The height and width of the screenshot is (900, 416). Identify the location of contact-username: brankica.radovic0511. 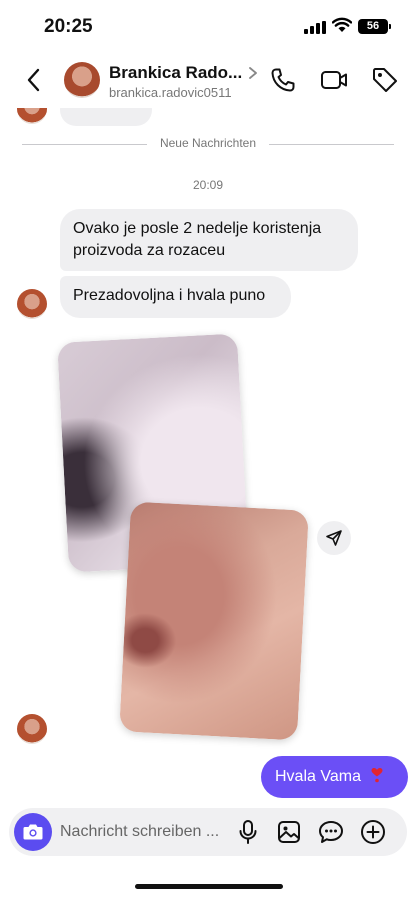
(170, 92).